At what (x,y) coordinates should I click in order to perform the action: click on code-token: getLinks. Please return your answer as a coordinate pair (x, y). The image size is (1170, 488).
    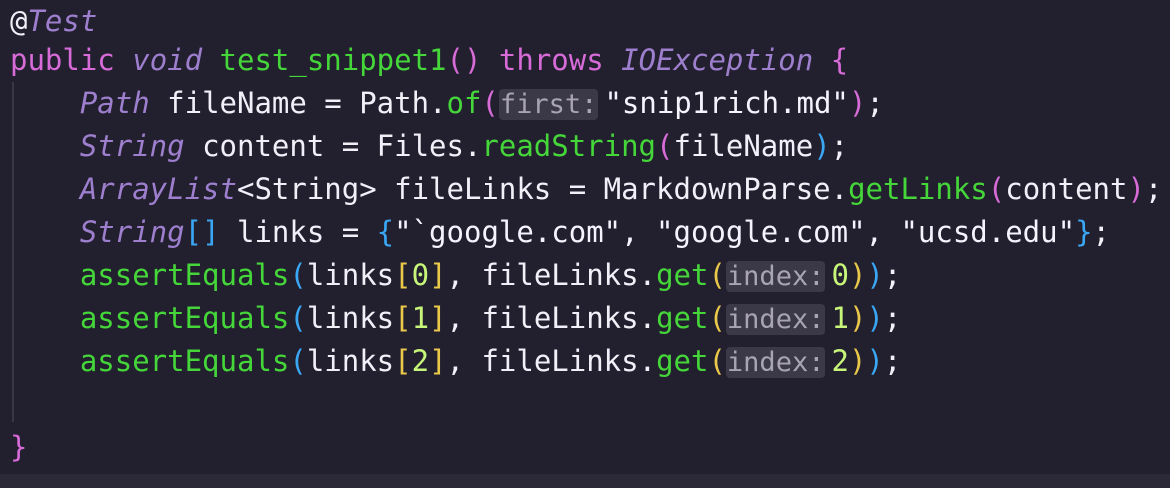
    Looking at the image, I should click on (918, 189).